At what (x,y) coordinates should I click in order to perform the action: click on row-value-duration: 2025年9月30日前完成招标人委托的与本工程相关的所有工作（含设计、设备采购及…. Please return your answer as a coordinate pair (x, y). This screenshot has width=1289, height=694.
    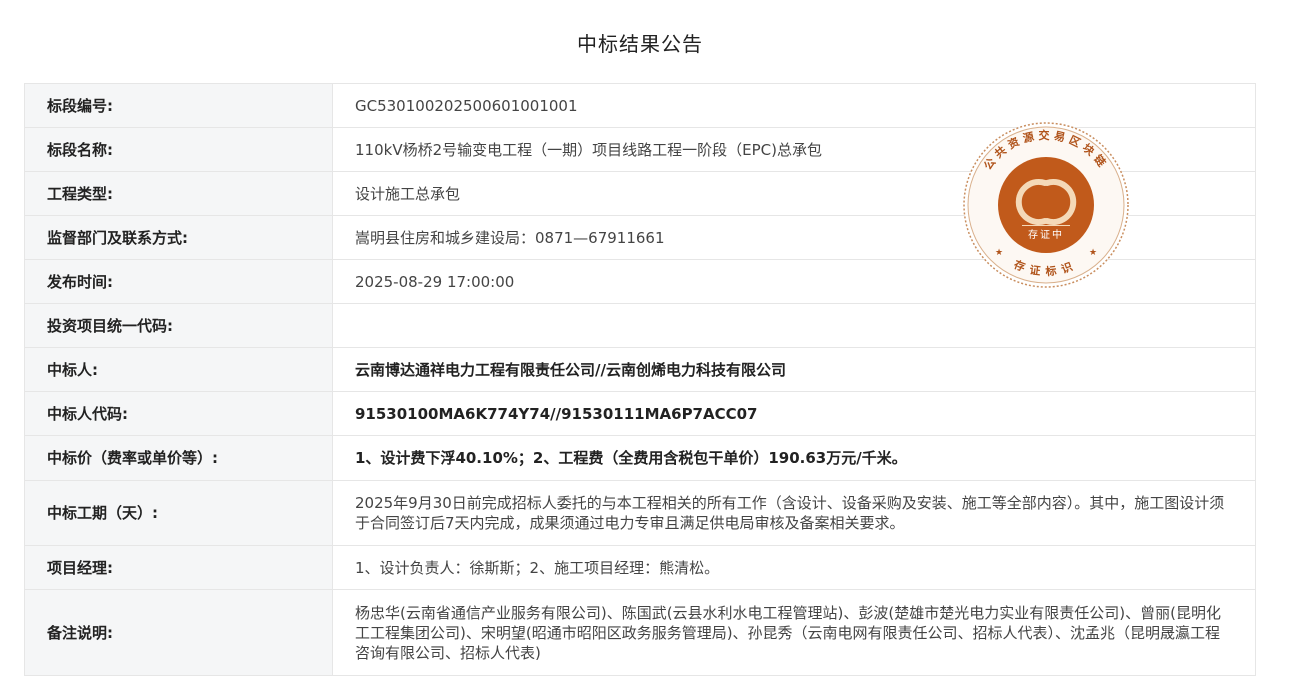
    Looking at the image, I should click on (794, 513).